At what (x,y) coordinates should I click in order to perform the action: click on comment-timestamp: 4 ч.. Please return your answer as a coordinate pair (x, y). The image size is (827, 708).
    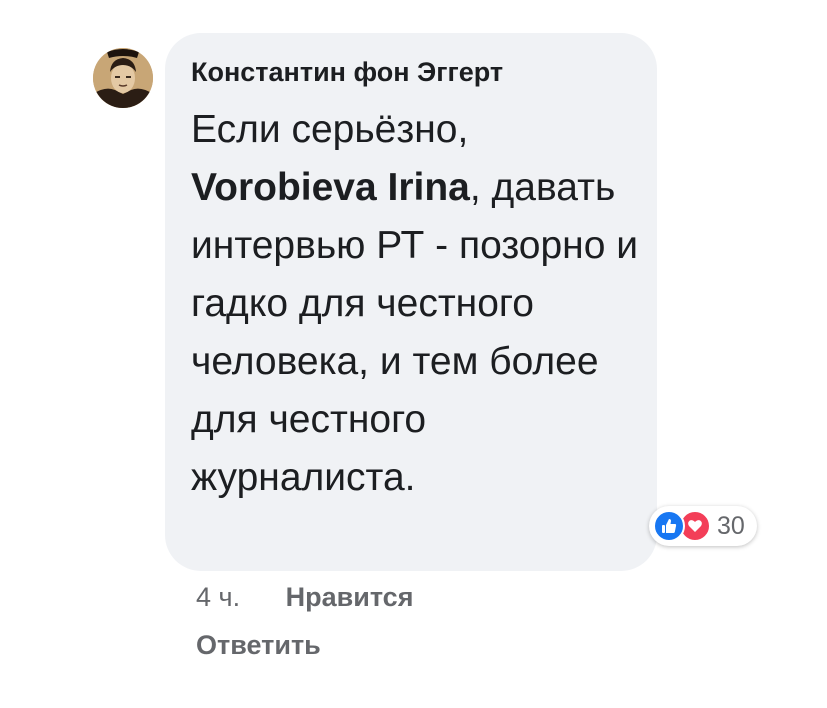
    Looking at the image, I should click on (218, 597).